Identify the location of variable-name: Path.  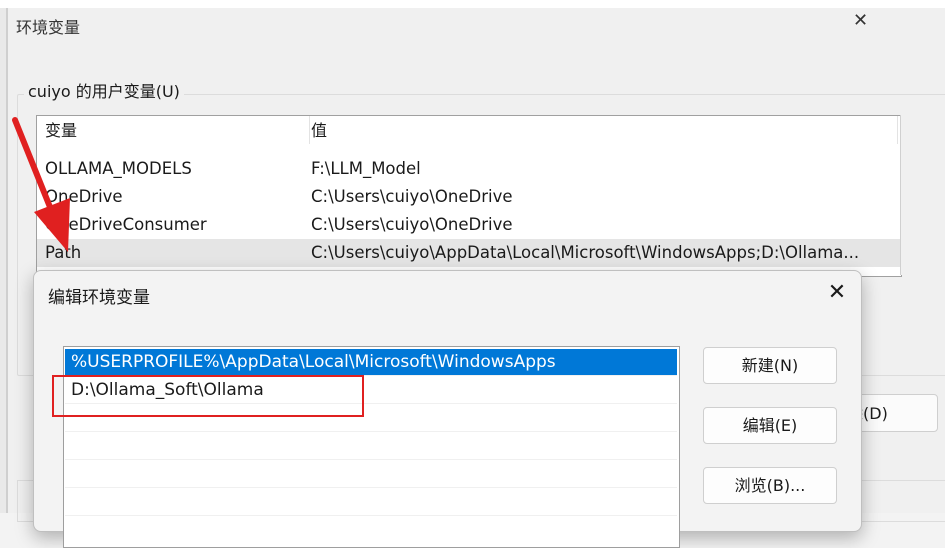
(63, 252).